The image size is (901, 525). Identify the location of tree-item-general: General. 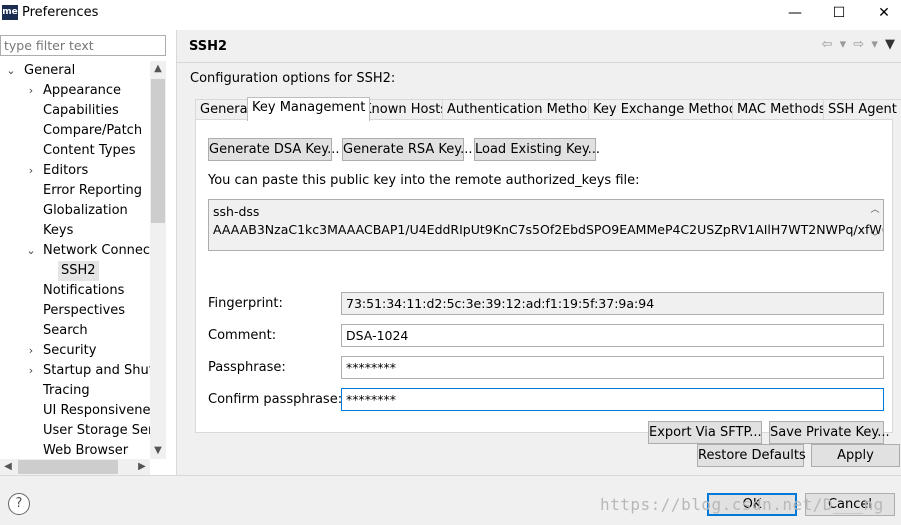
(49, 71).